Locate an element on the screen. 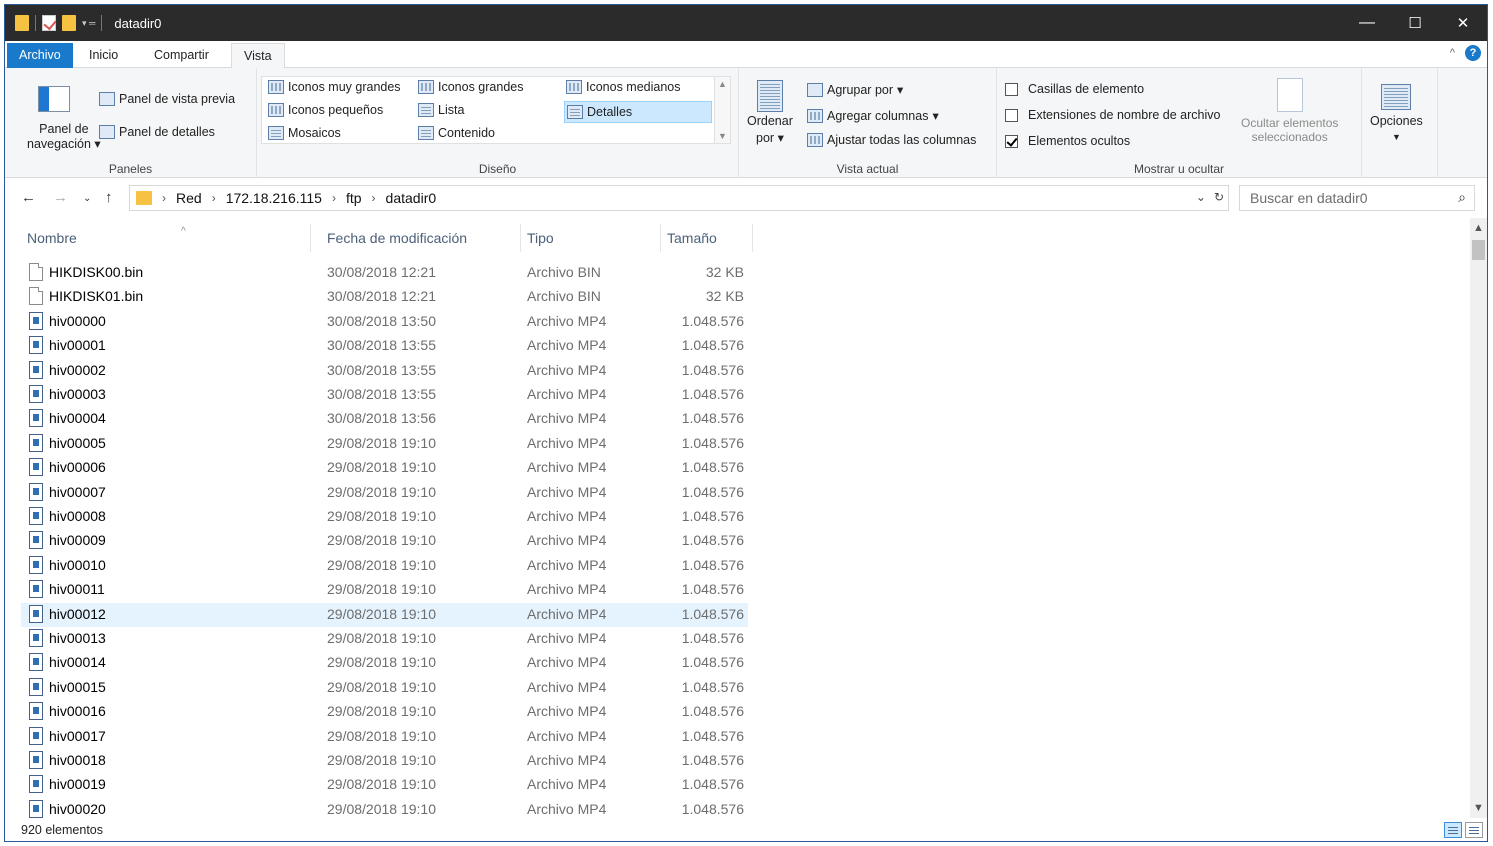 Image resolution: width=1493 pixels, height=846 pixels. view-switcher is located at coordinates (1463, 830).